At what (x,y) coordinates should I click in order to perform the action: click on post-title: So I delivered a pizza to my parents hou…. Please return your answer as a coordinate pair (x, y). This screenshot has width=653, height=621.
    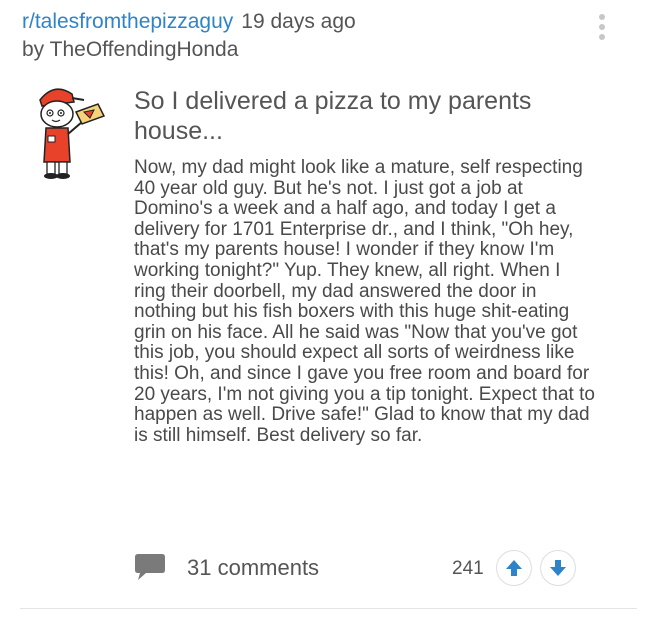
    Looking at the image, I should click on (369, 116).